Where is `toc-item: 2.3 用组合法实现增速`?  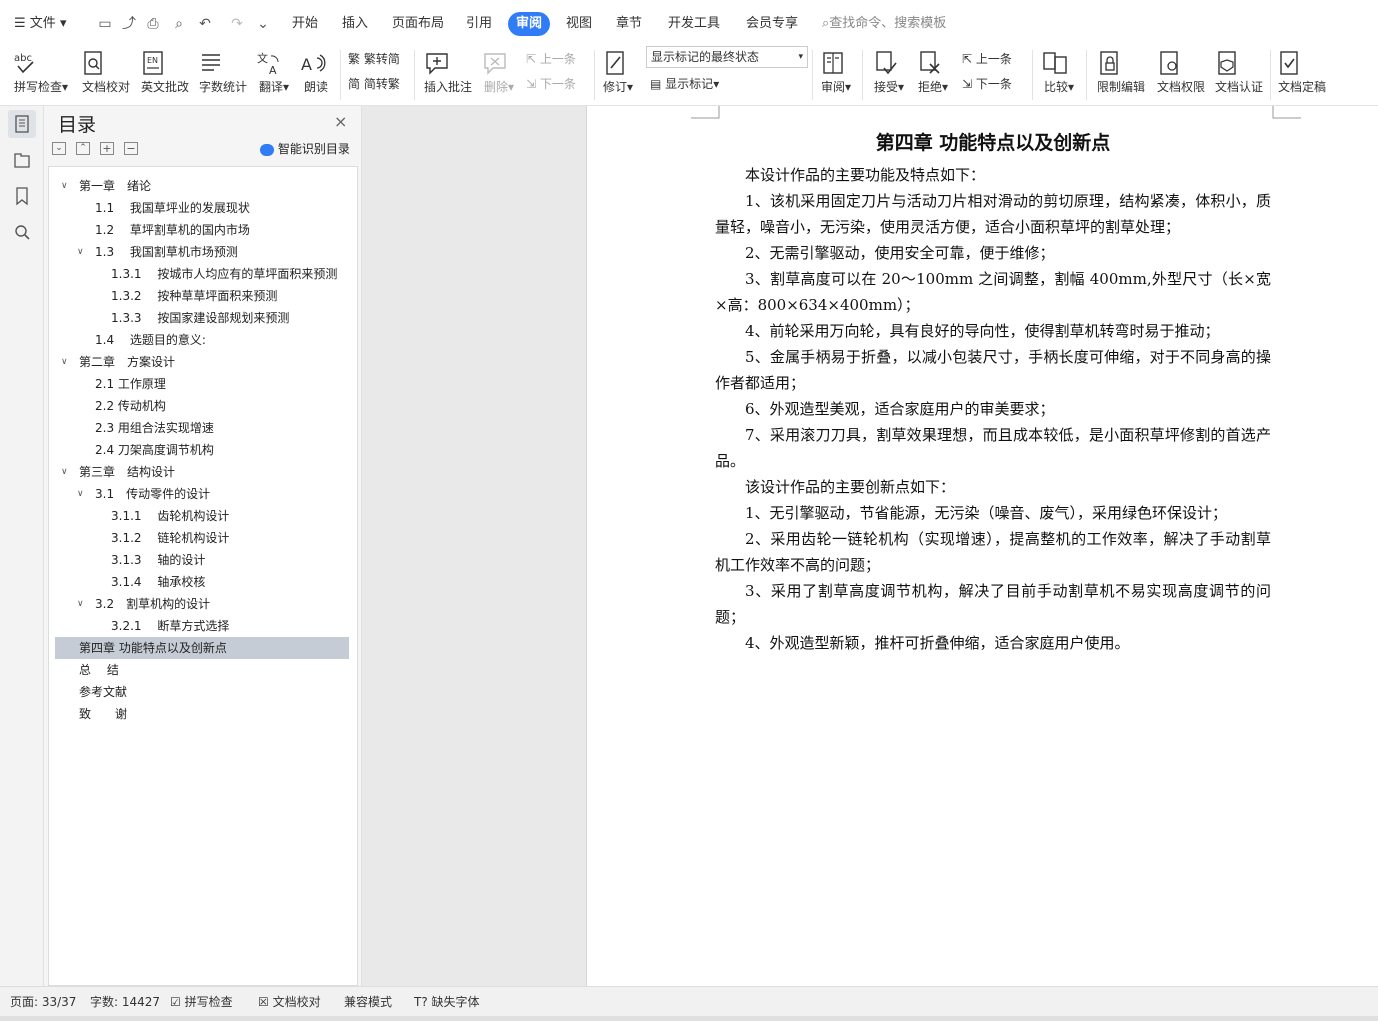
toc-item: 2.3 用组合法实现增速 is located at coordinates (202, 428).